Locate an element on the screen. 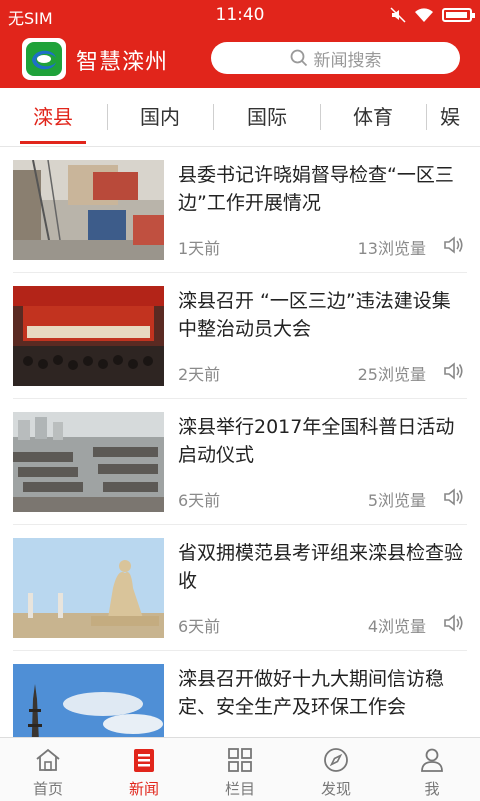 The height and width of the screenshot is (801, 480). app-logo is located at coordinates (44, 59).